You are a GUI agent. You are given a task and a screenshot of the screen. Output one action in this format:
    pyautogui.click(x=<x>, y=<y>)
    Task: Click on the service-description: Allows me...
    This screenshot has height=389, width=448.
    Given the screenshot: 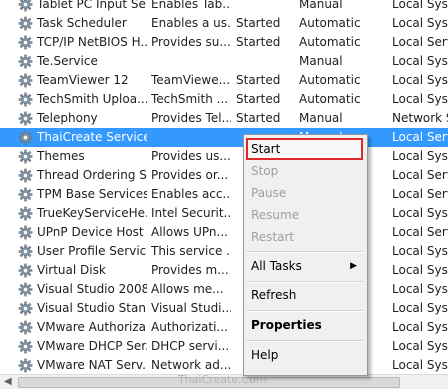 What is the action you would take?
    pyautogui.click(x=187, y=289)
    